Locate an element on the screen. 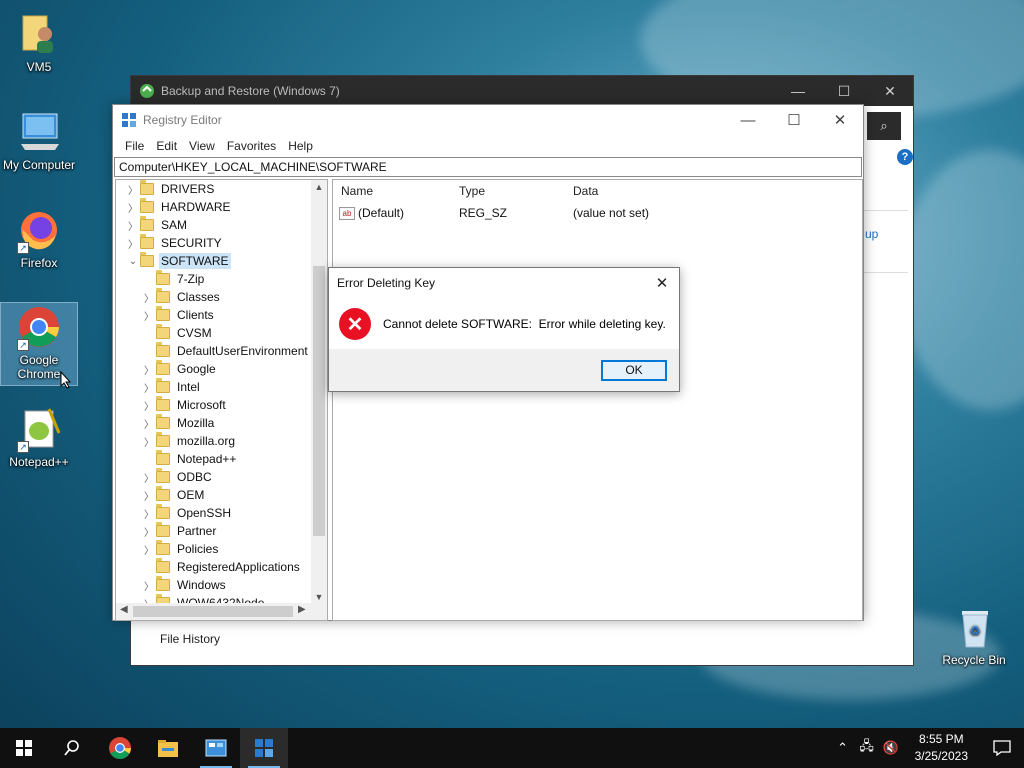 Image resolution: width=1024 pixels, height=768 pixels. desktop-icon-firefox: ↗ Firefox is located at coordinates (39, 238).